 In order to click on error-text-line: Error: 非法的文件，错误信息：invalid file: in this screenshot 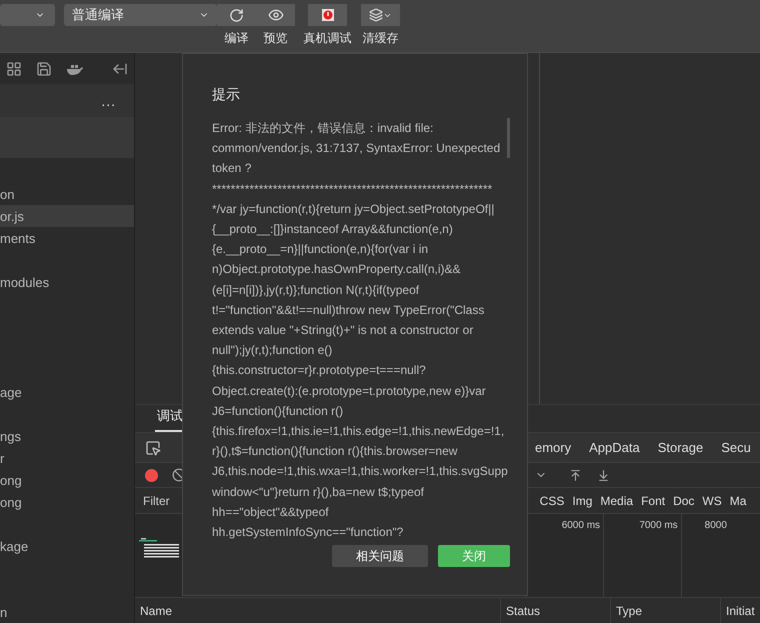, I will do `click(323, 128)`.